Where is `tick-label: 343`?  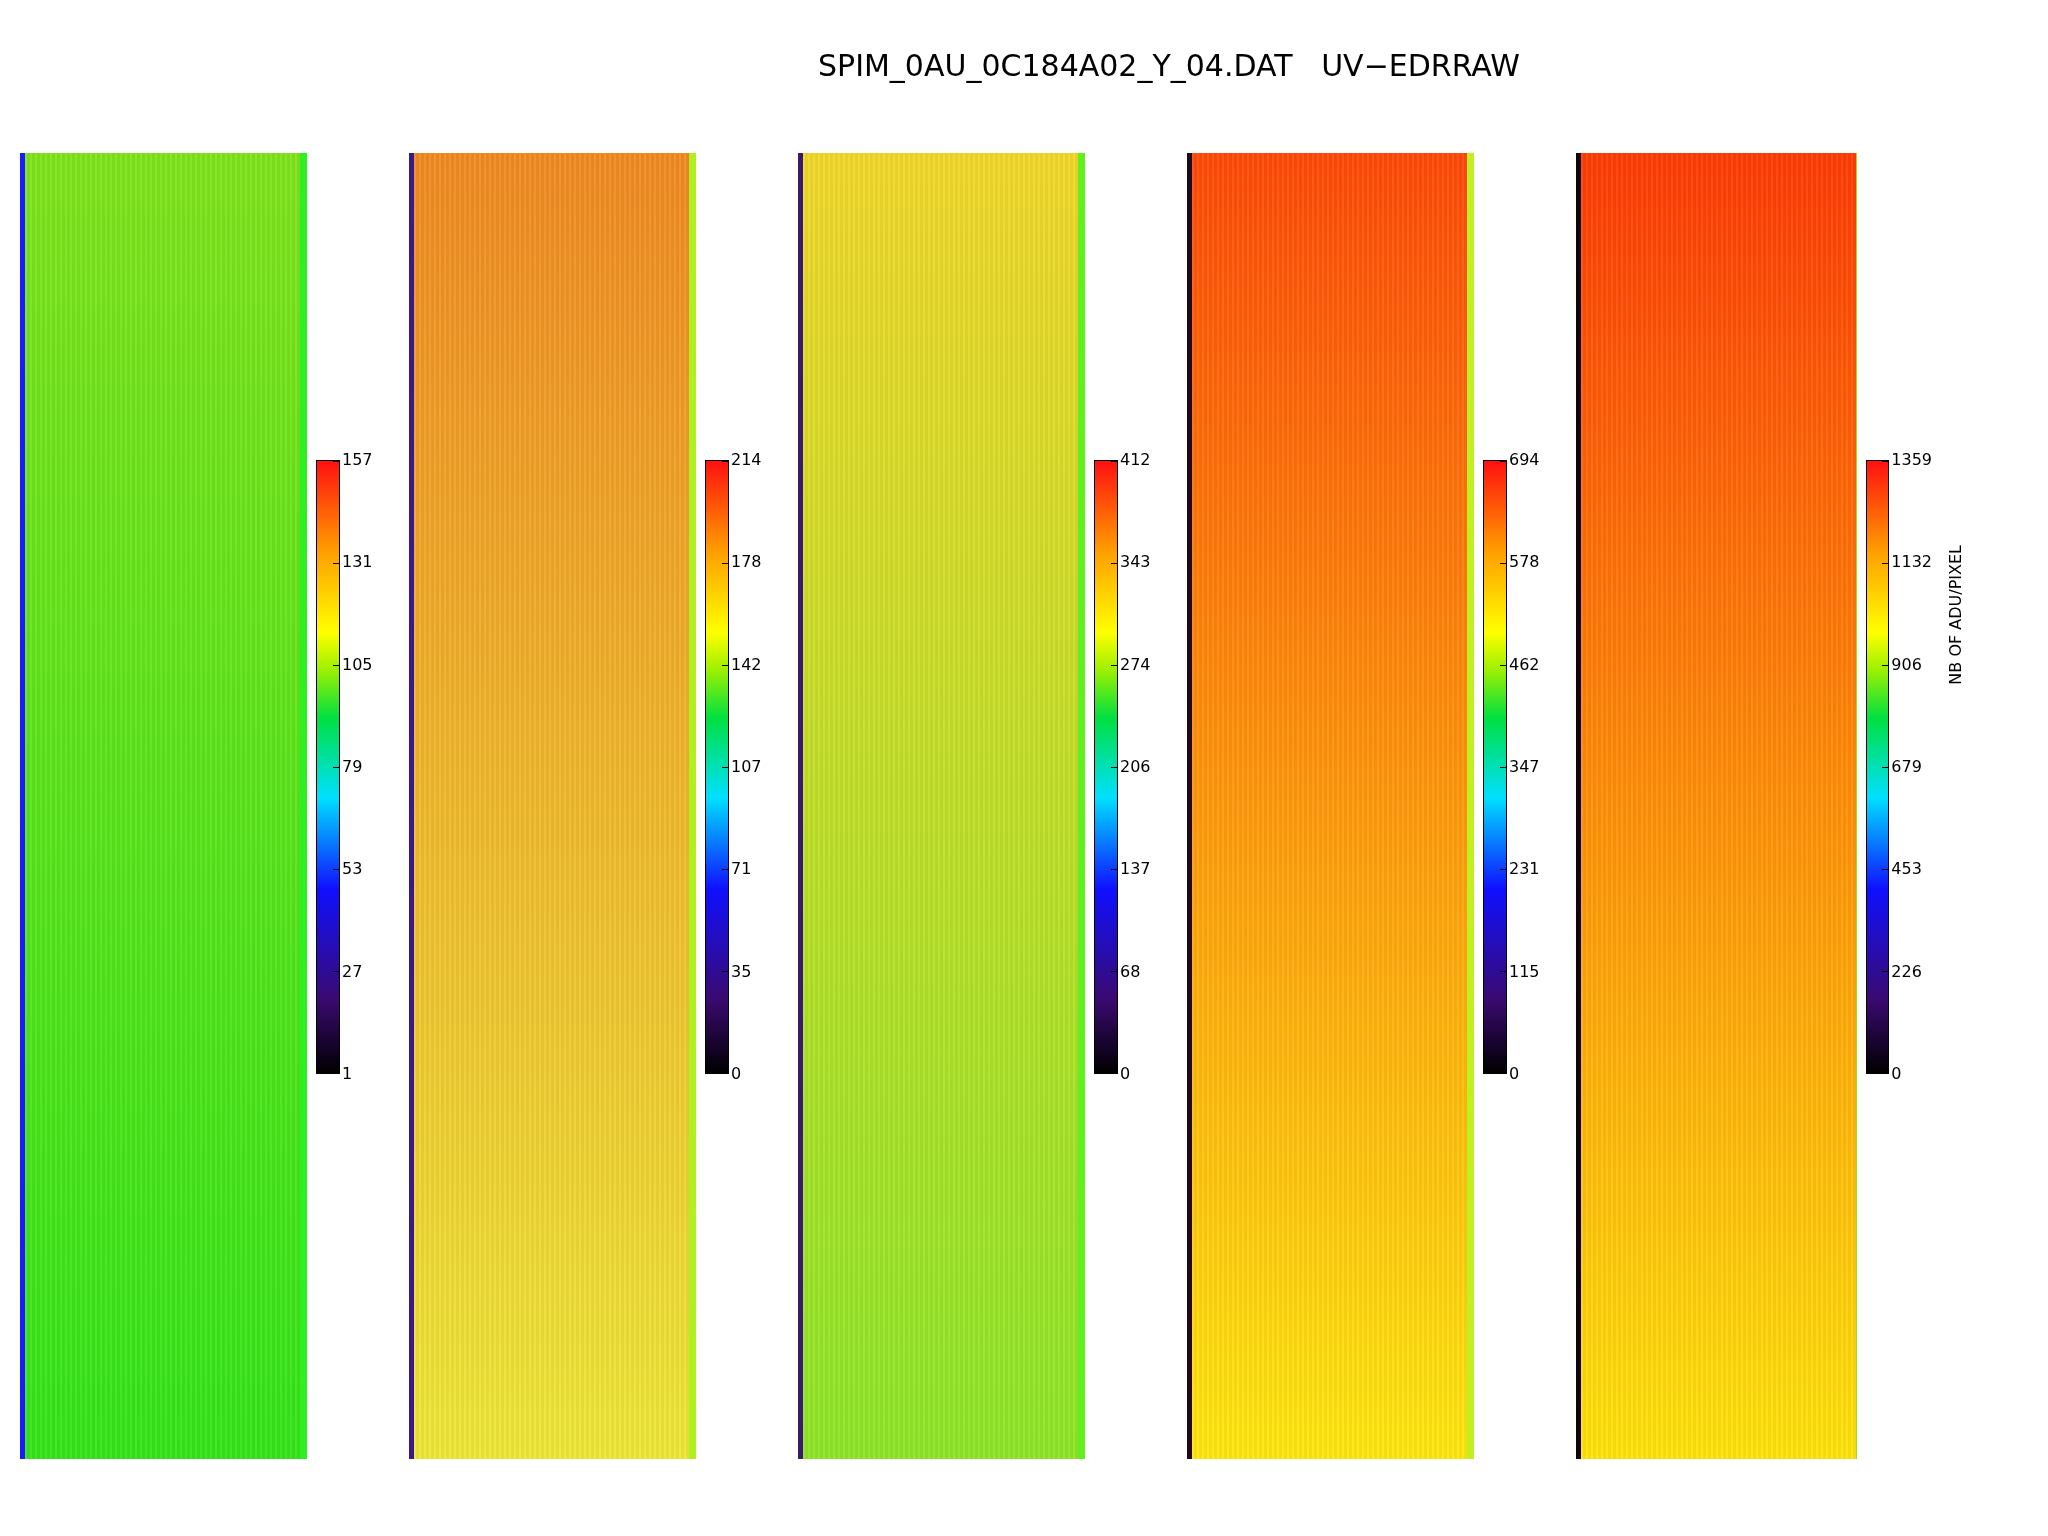
tick-label: 343 is located at coordinates (1135, 562).